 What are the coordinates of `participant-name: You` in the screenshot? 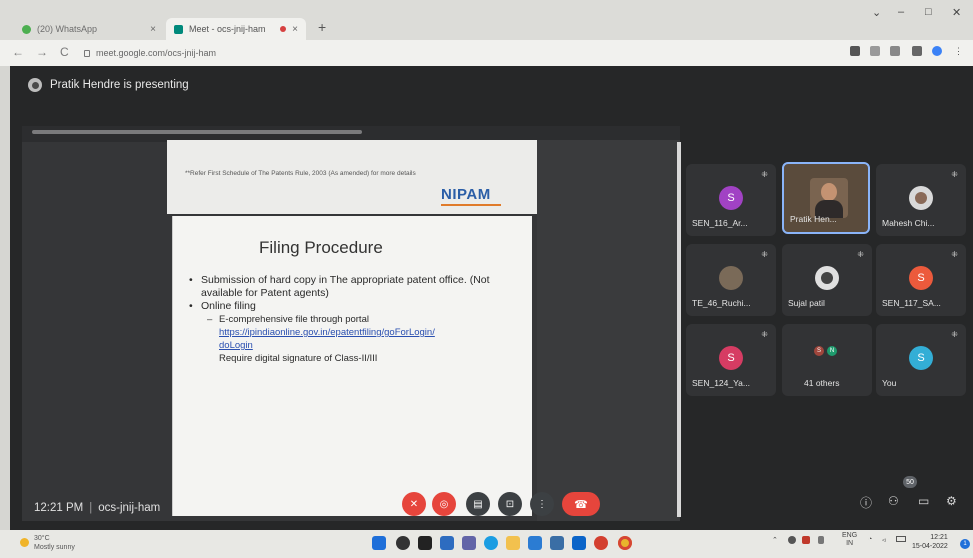 It's located at (889, 383).